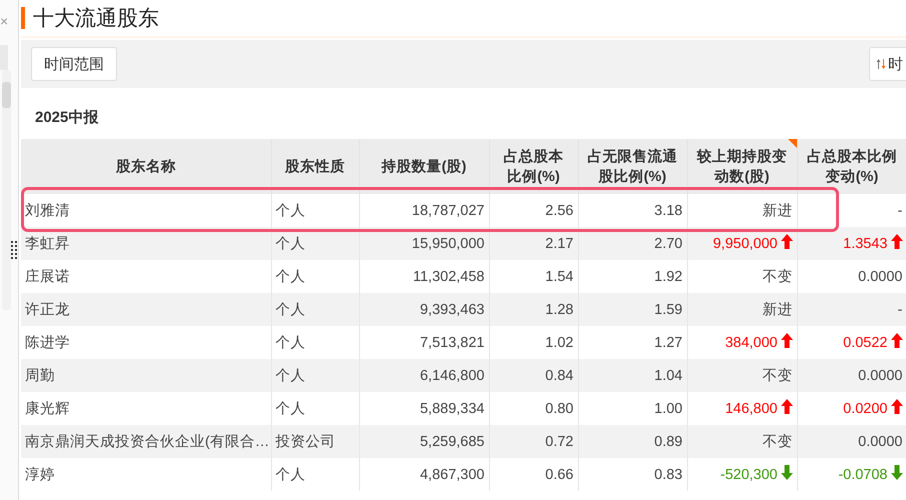 The width and height of the screenshot is (906, 500). I want to click on period-label: 2025中报, so click(67, 118).